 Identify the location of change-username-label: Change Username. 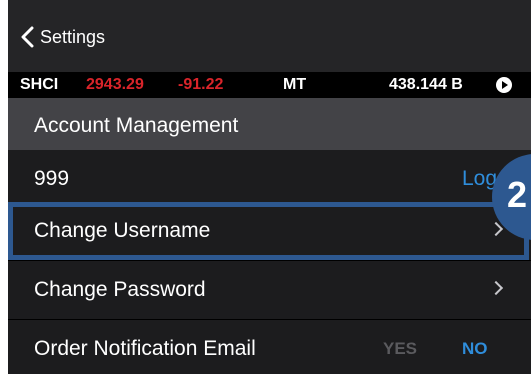
(122, 230).